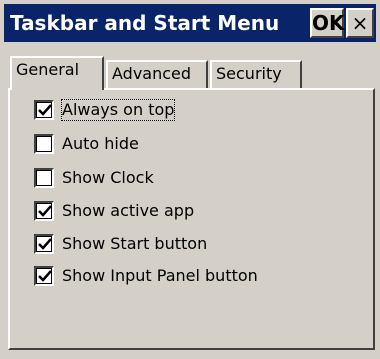 Image resolution: width=380 pixels, height=359 pixels. I want to click on window-title: Taskbar and Start Menu, so click(145, 23).